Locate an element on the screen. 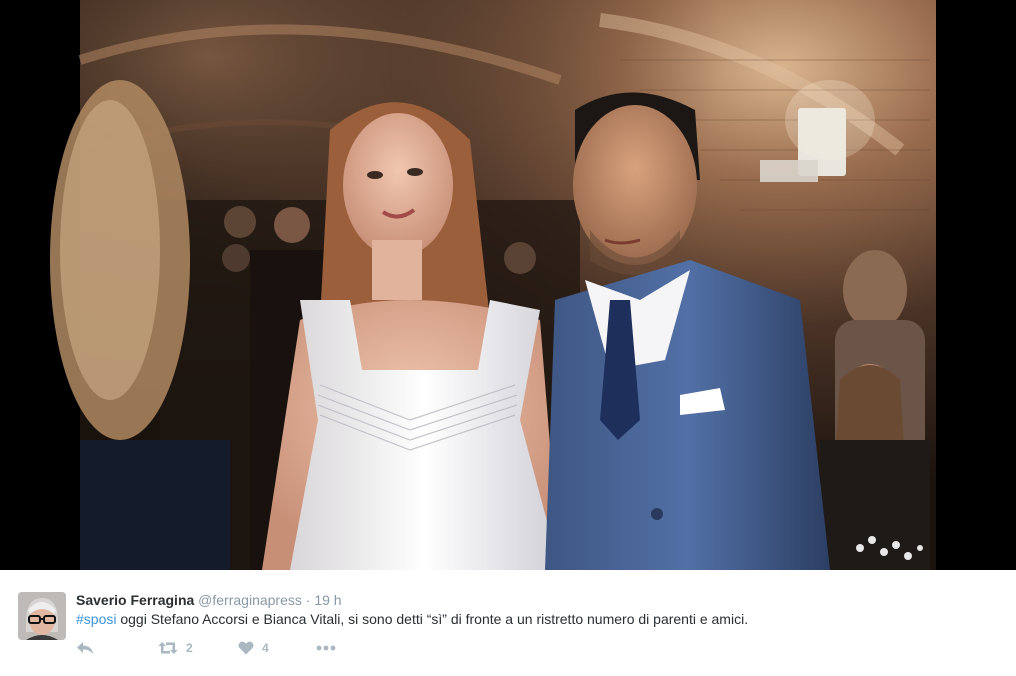 The width and height of the screenshot is (1016, 676). like-count: 4 is located at coordinates (265, 648).